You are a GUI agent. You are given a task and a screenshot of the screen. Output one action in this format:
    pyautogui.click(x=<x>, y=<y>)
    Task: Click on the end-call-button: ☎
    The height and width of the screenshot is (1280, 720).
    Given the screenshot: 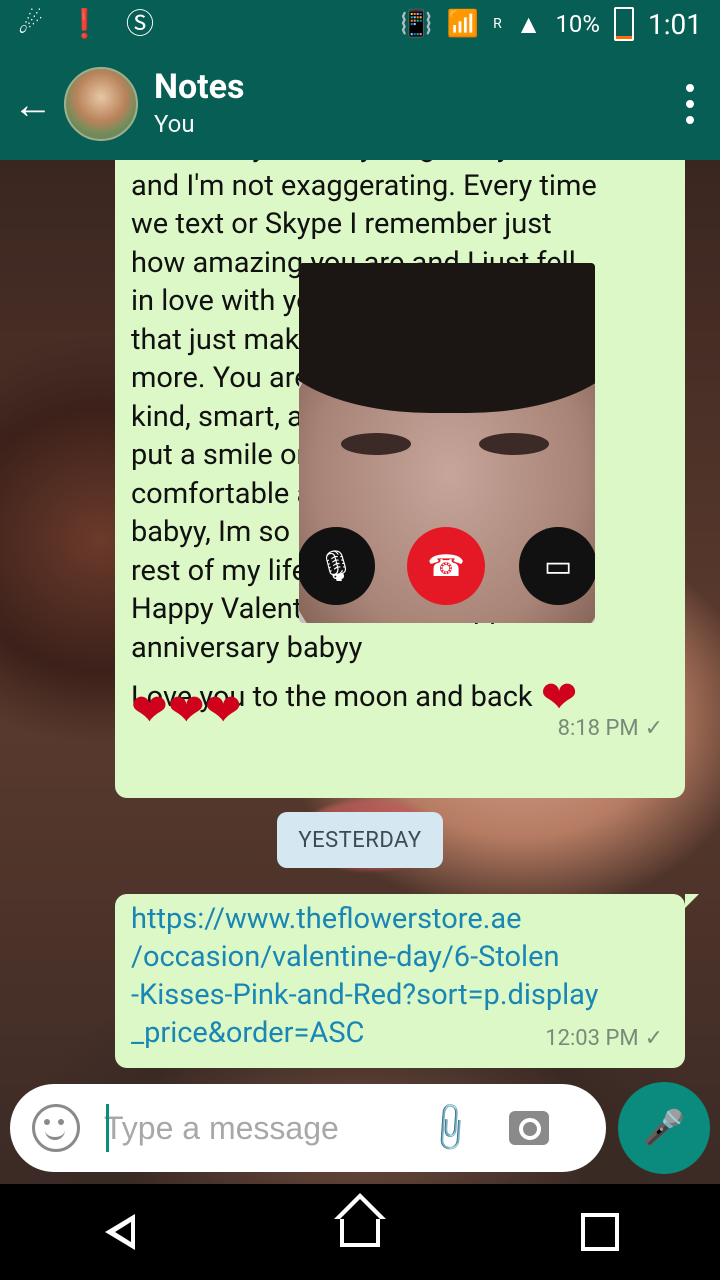 What is the action you would take?
    pyautogui.click(x=446, y=566)
    